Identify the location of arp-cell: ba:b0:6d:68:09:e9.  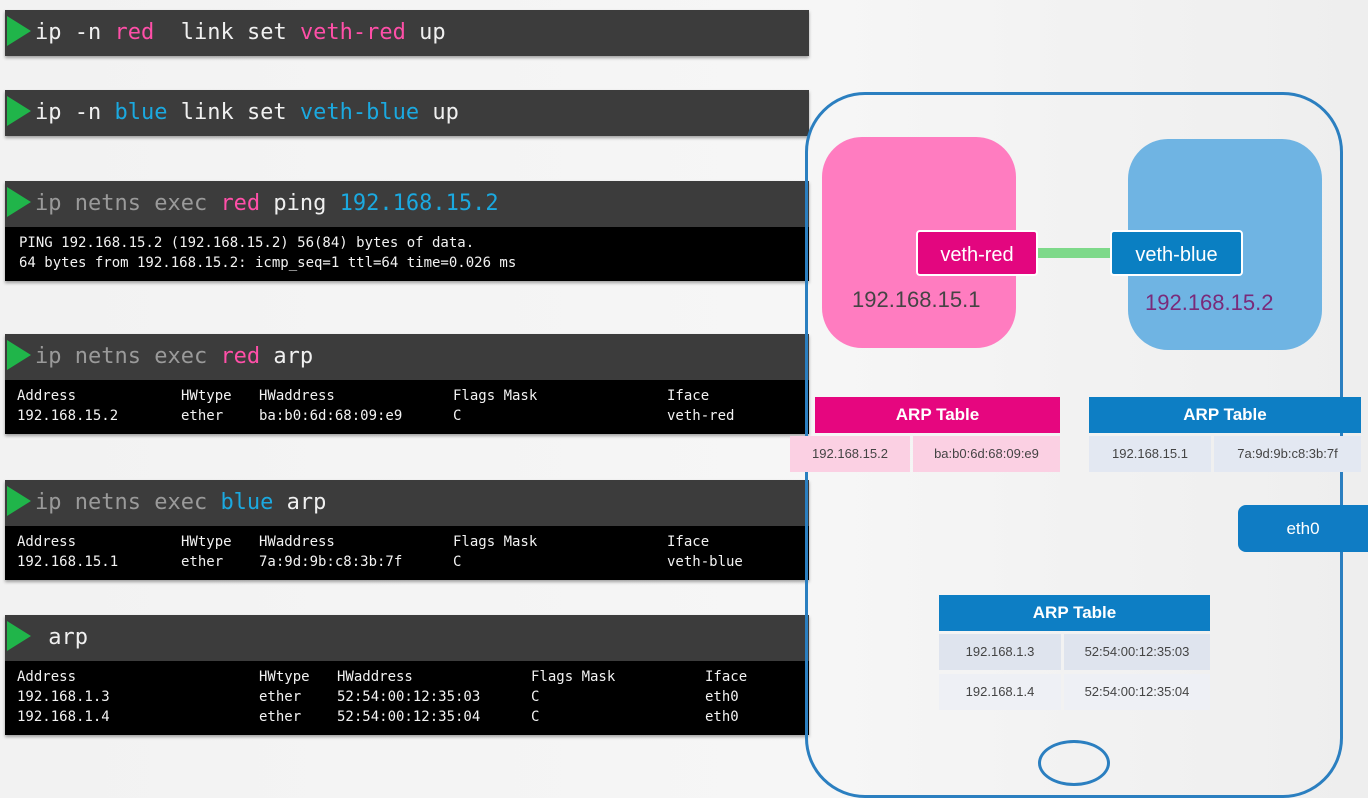
(331, 416).